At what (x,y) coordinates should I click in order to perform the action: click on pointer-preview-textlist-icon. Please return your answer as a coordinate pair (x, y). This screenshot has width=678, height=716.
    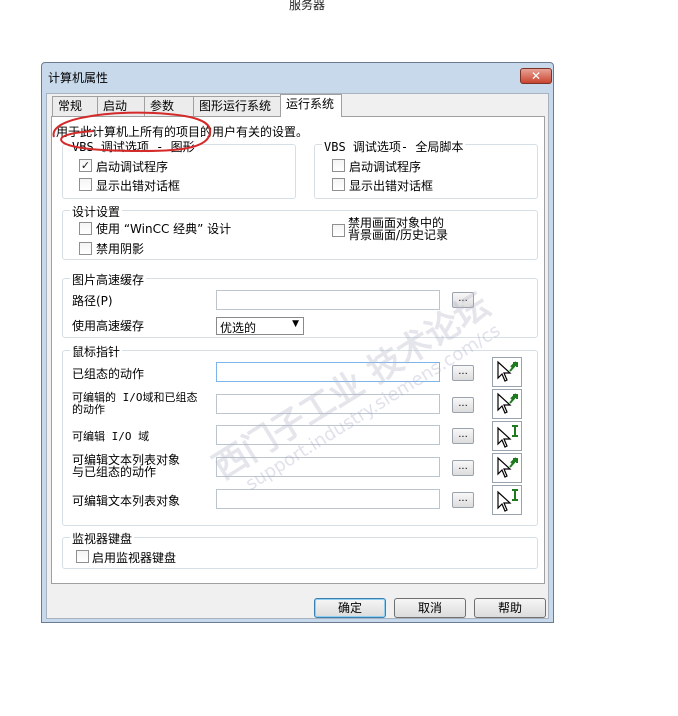
    Looking at the image, I should click on (507, 500).